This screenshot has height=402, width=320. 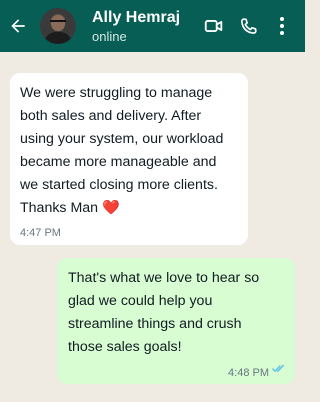 I want to click on heart-emoji: ❤️, so click(x=111, y=208).